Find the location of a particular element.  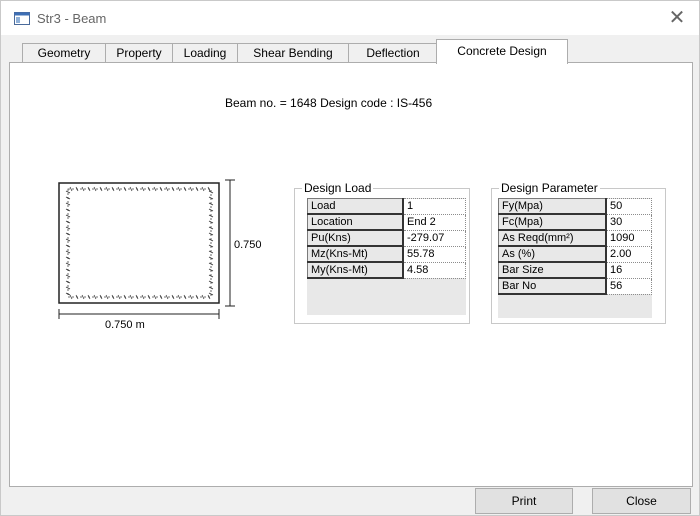

tab-concrete-design: Concrete Design is located at coordinates (502, 51).